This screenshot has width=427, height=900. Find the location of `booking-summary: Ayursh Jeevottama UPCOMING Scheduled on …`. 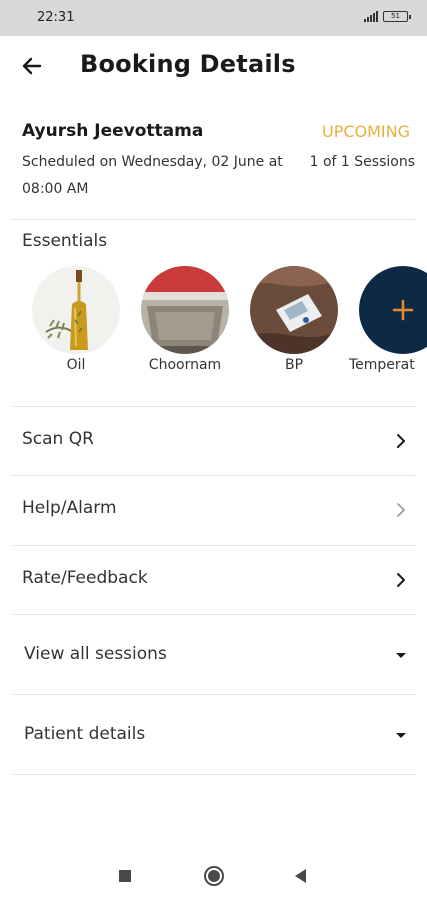

booking-summary: Ayursh Jeevottama UPCOMING Scheduled on … is located at coordinates (213, 167).